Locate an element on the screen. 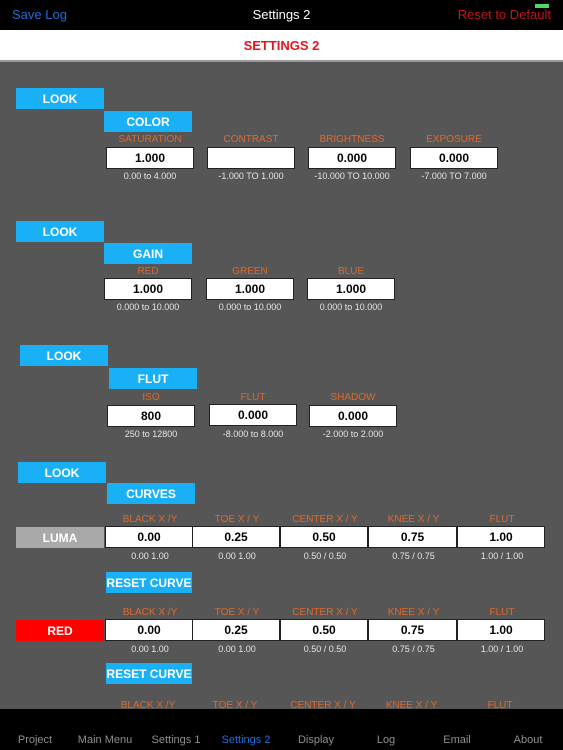 The width and height of the screenshot is (563, 750). gain-green-range: 0.000 to 10.000 is located at coordinates (250, 307).